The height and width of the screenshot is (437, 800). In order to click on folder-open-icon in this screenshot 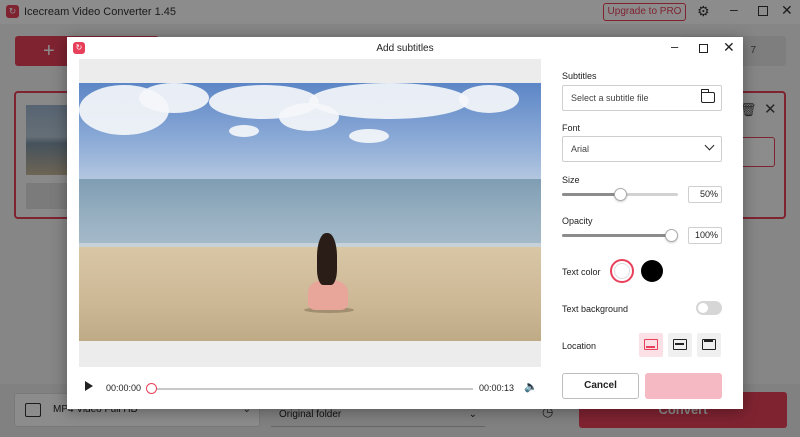, I will do `click(707, 96)`.